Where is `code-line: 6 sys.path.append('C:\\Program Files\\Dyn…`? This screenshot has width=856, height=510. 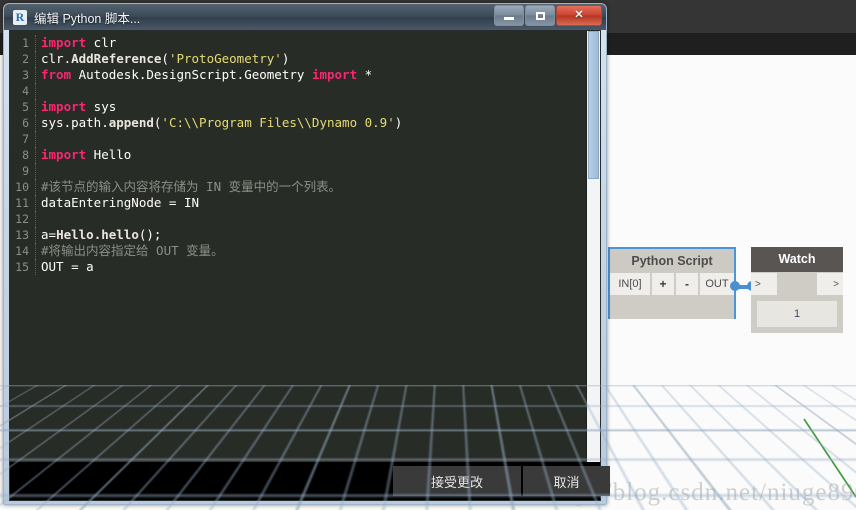
code-line: 6 sys.path.append('C:\\Program Files\\Dyn… is located at coordinates (305, 123).